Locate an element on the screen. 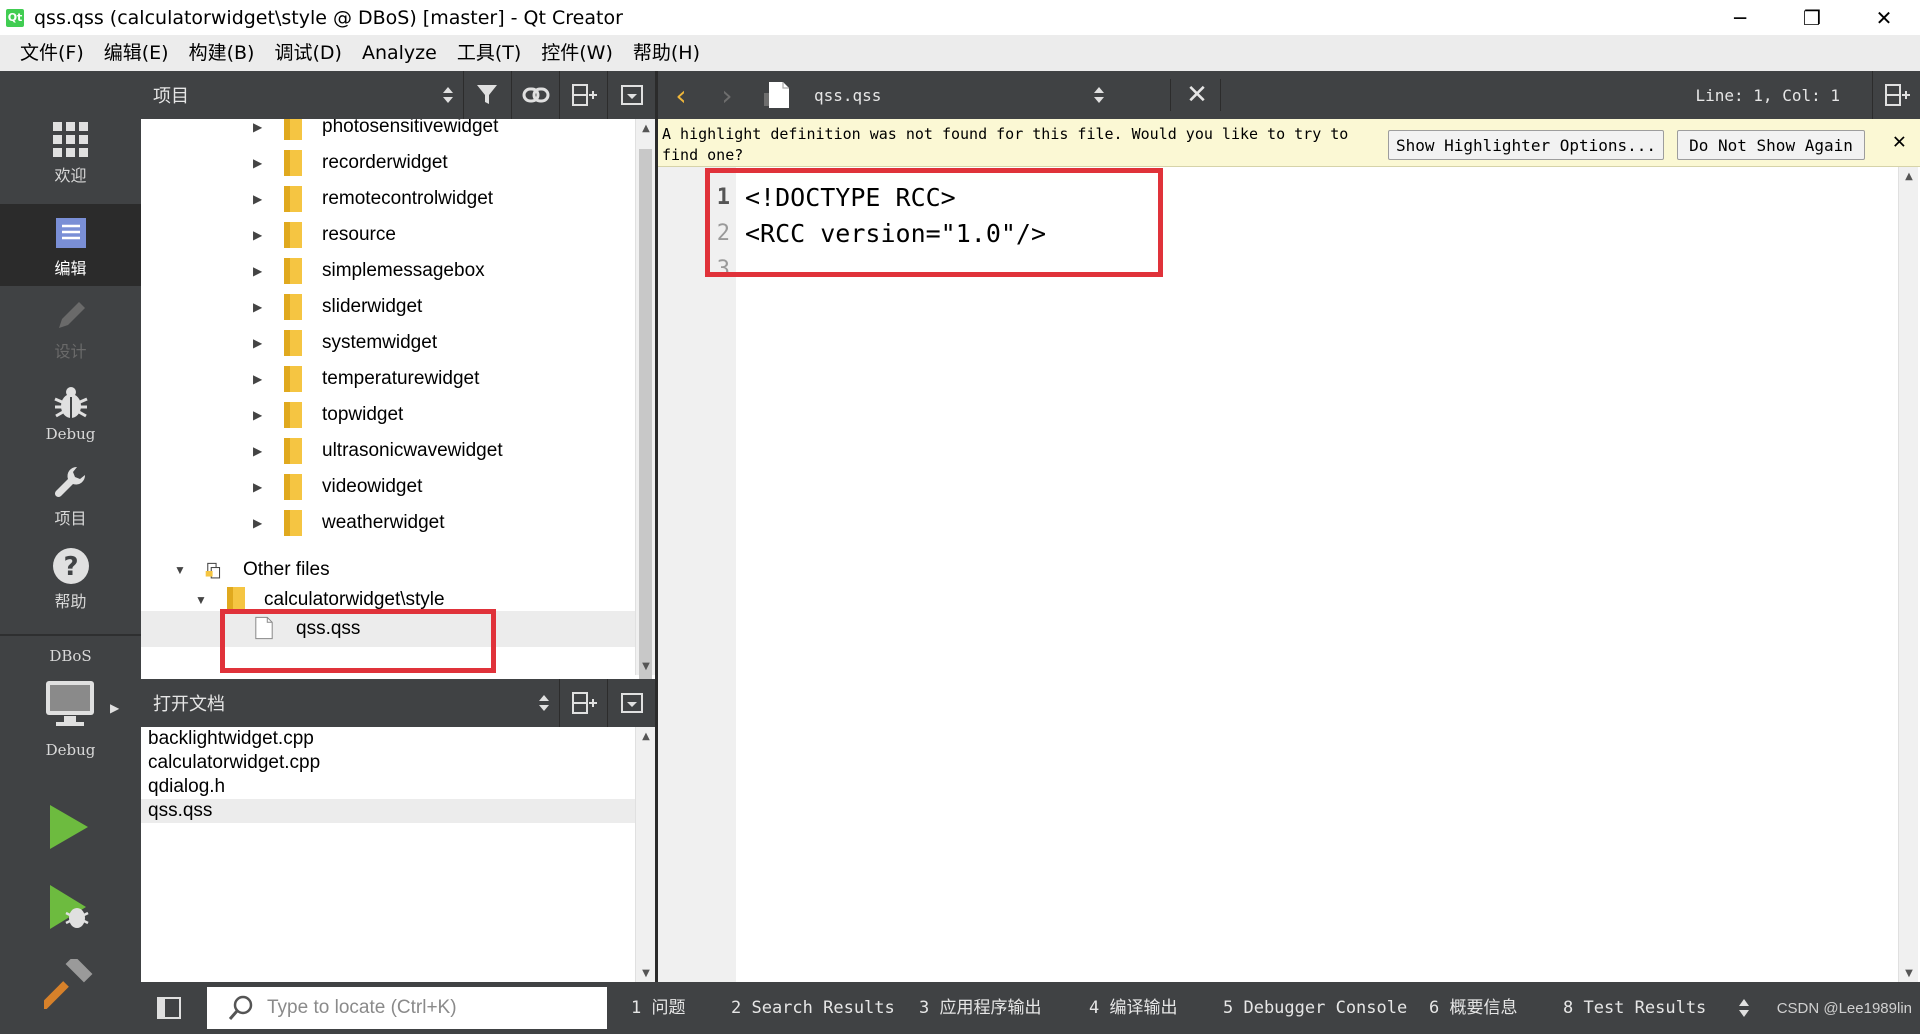 This screenshot has width=1920, height=1034. output-tab-search-results: 2 Search Results is located at coordinates (813, 1008).